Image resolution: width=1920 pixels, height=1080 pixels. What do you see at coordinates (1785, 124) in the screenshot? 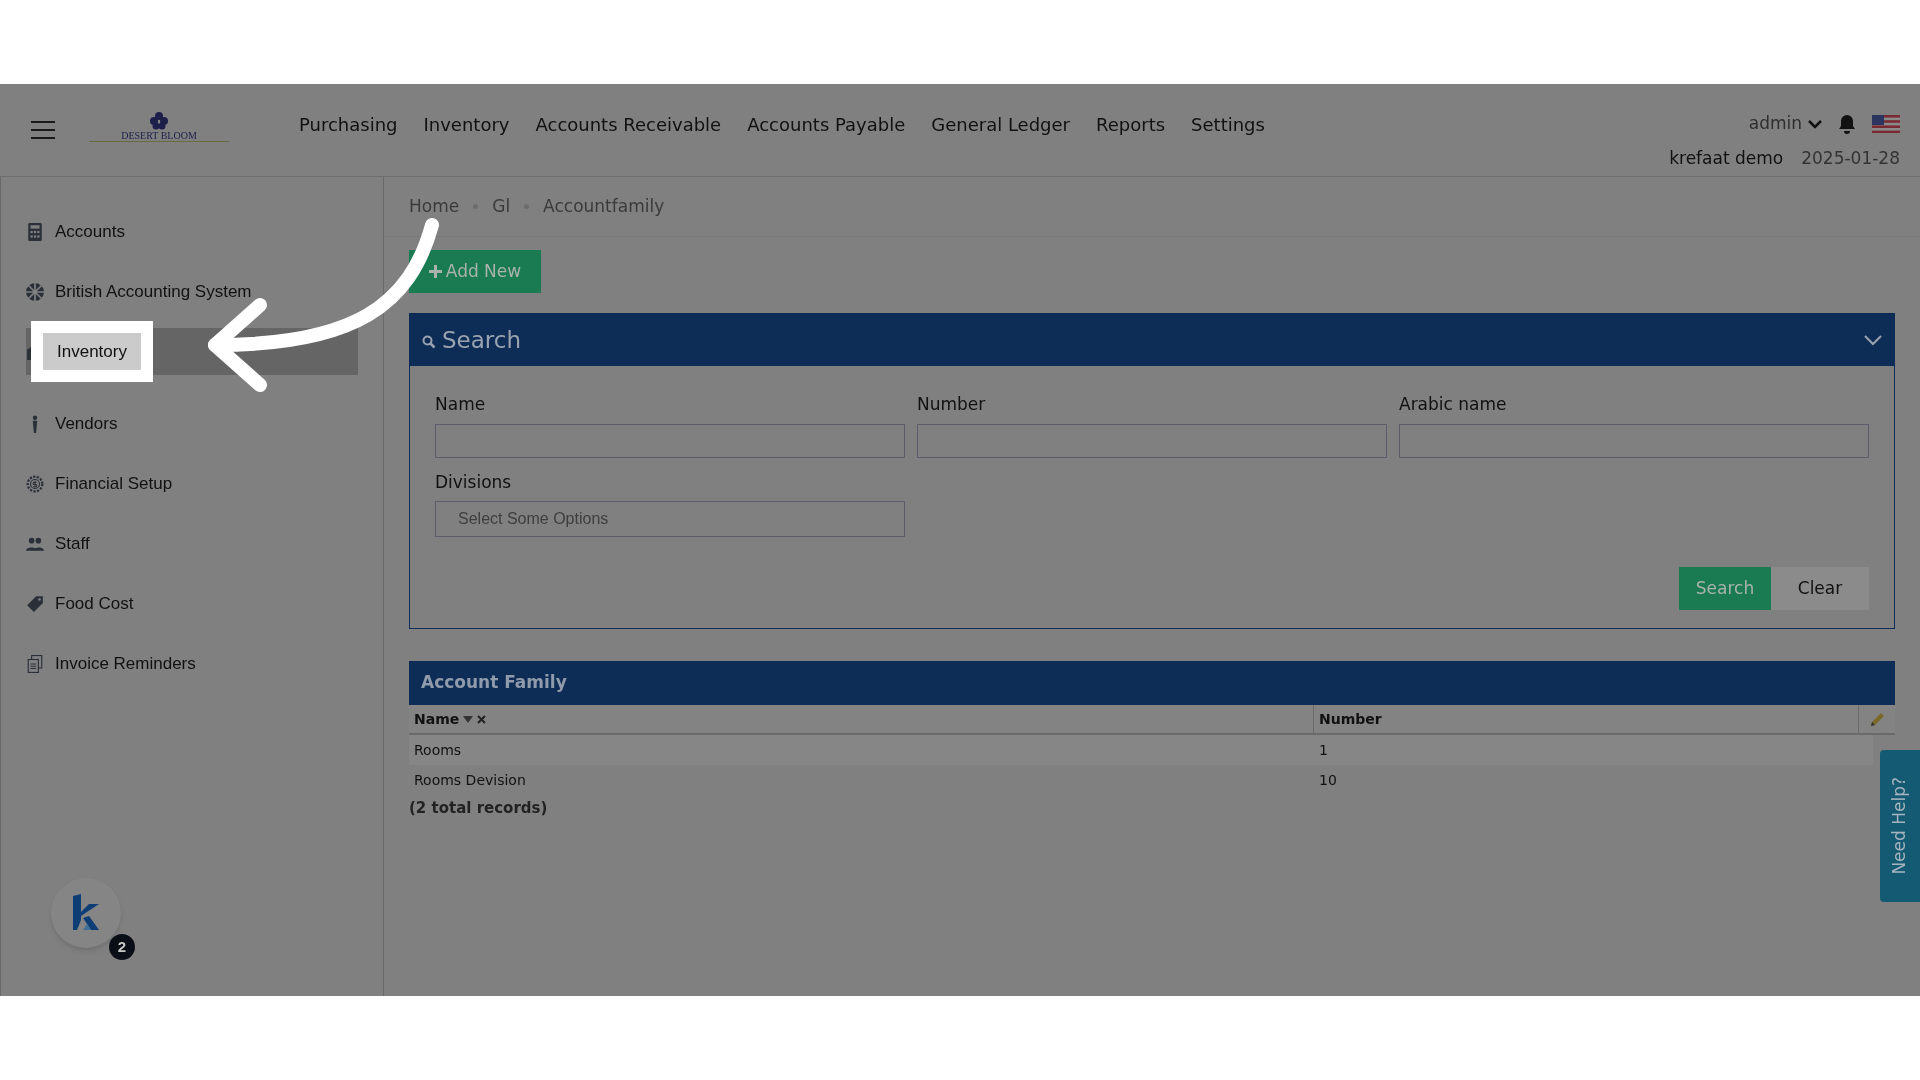
I see `user-menu: admin` at bounding box center [1785, 124].